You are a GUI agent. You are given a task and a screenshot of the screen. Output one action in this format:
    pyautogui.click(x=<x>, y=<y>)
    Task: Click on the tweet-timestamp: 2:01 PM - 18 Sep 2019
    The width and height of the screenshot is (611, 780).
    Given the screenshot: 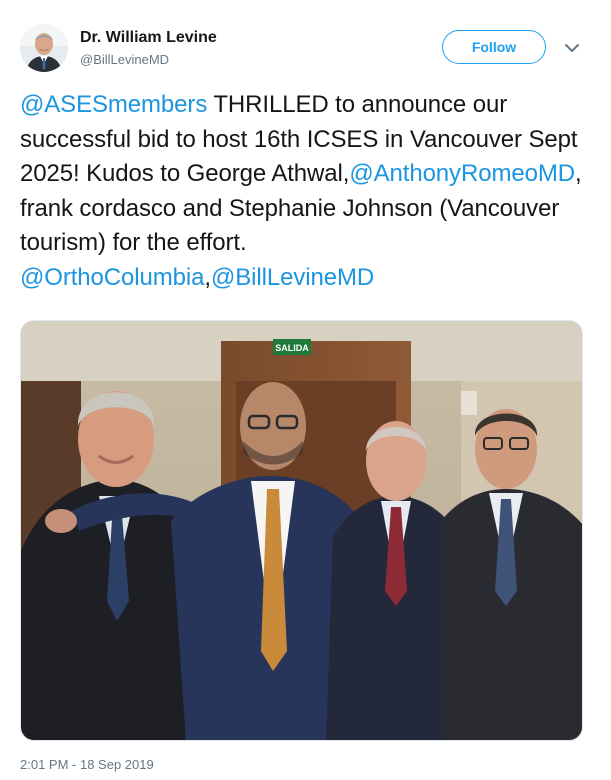 What is the action you would take?
    pyautogui.click(x=87, y=764)
    